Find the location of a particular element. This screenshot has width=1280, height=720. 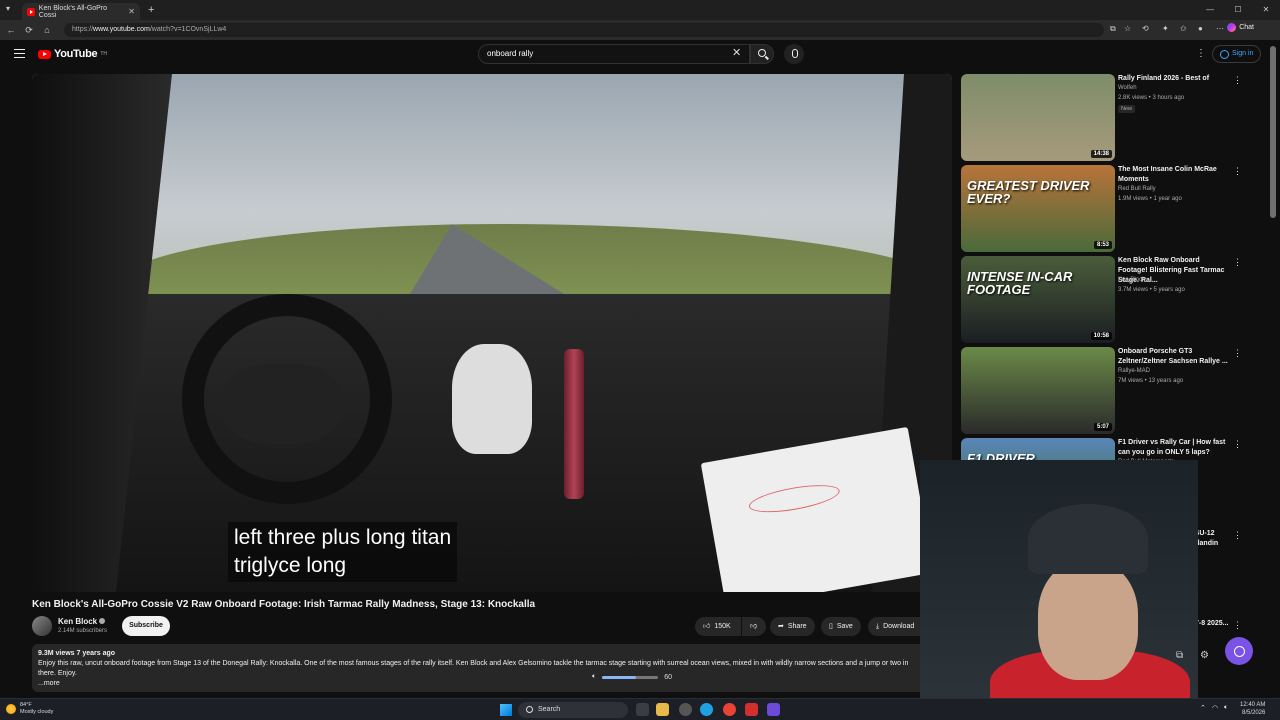

page-scrollbar is located at coordinates (1273, 132).